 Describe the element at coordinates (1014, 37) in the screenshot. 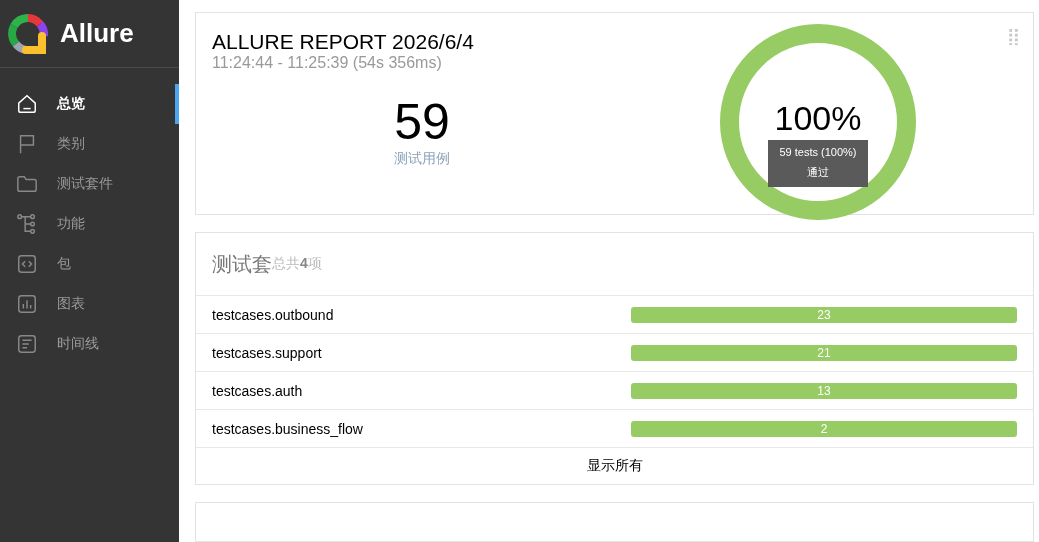

I see `drag-handle-icon` at that location.